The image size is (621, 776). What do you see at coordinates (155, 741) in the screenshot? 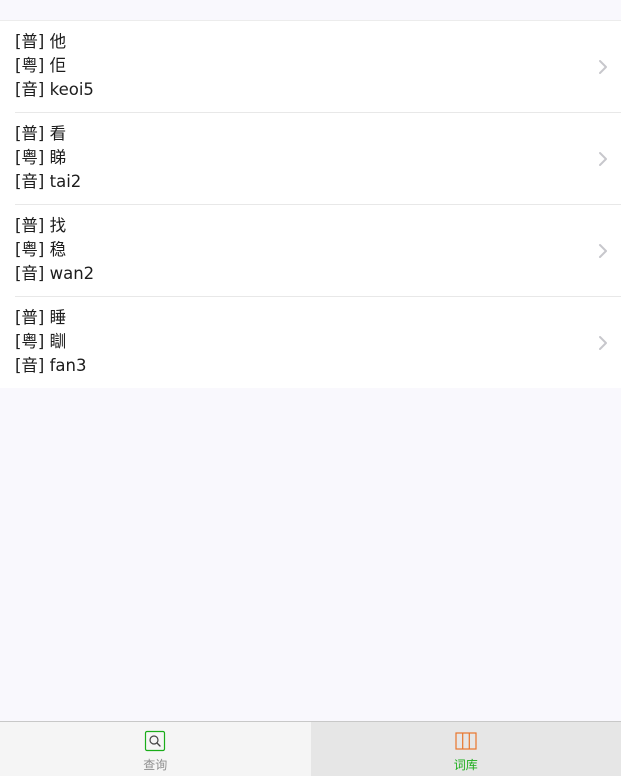
I see `search-icon` at bounding box center [155, 741].